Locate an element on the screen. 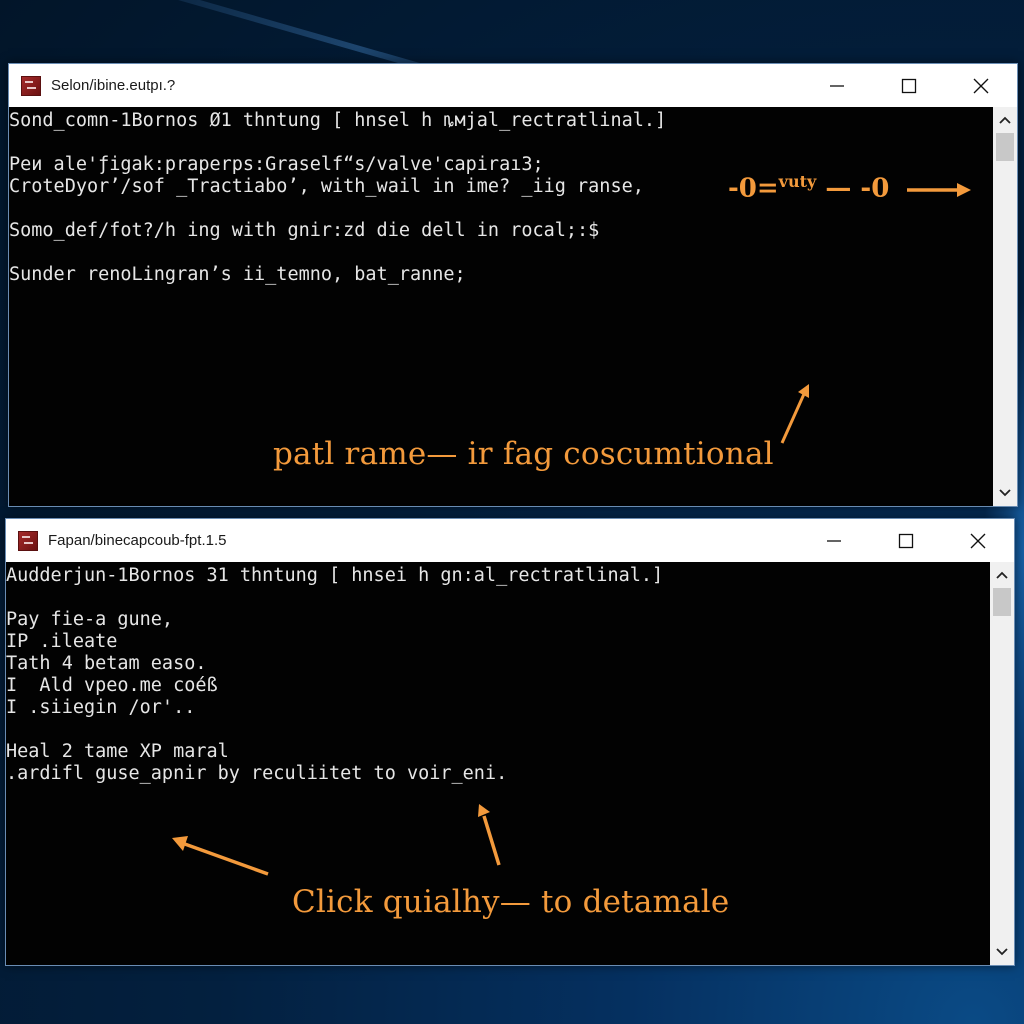 The height and width of the screenshot is (1024, 1024). annotation-click-label: Click quialhy— to detamale is located at coordinates (511, 902).